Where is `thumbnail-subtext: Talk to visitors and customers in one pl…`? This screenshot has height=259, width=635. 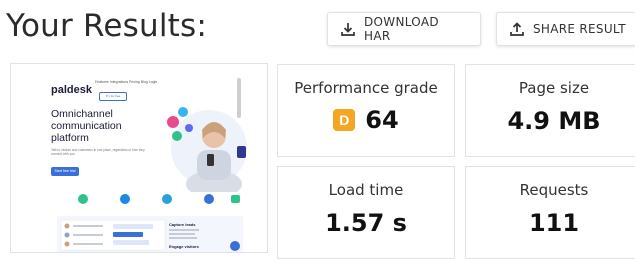
thumbnail-subtext: Talk to visitors and customers in one pl… is located at coordinates (98, 152).